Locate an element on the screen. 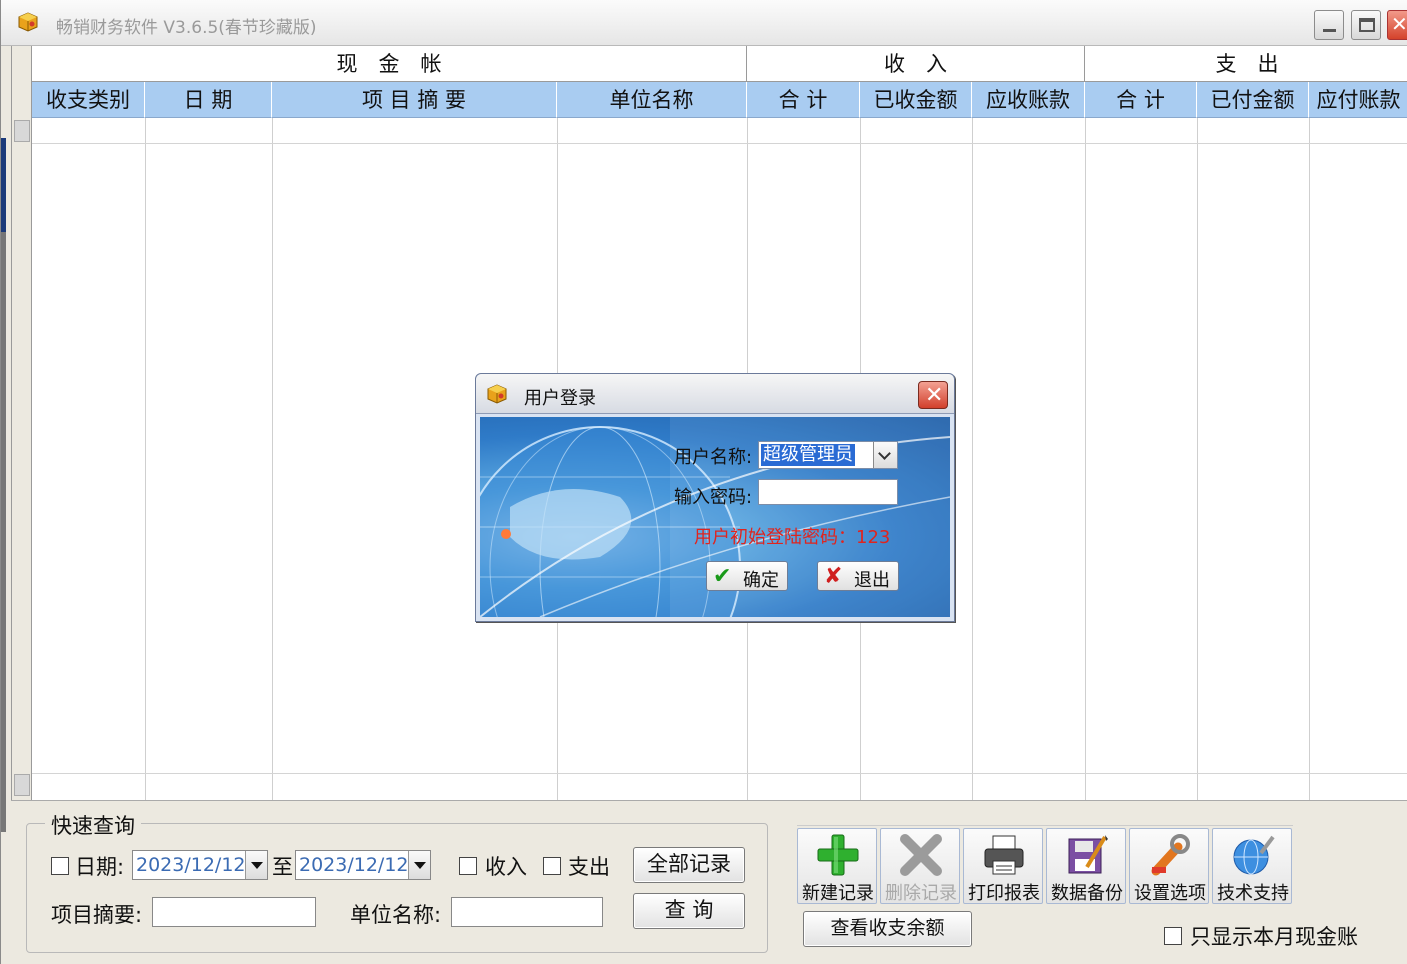 The height and width of the screenshot is (964, 1407). income-checkbox is located at coordinates (468, 866).